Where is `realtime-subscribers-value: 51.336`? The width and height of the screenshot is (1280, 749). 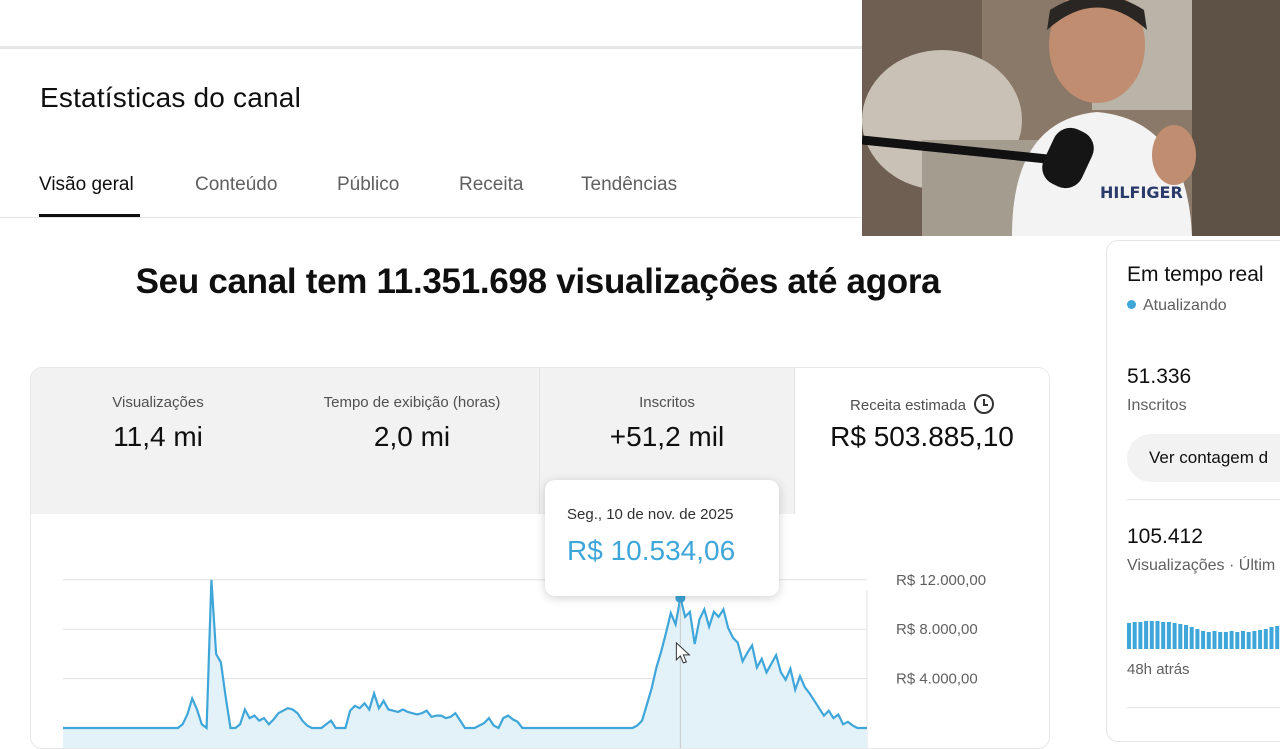 realtime-subscribers-value: 51.336 is located at coordinates (1159, 376).